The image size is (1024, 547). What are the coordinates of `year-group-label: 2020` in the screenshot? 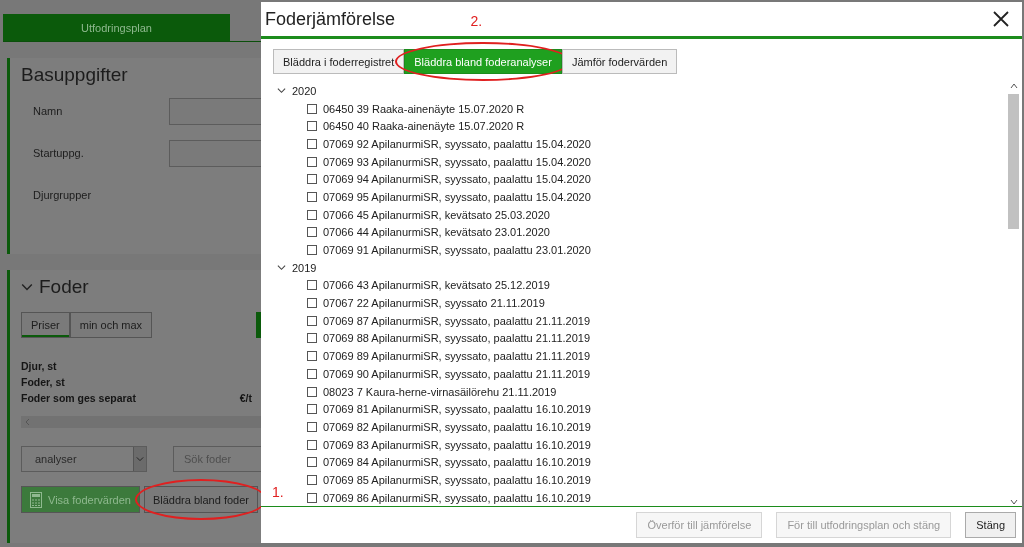 It's located at (304, 90).